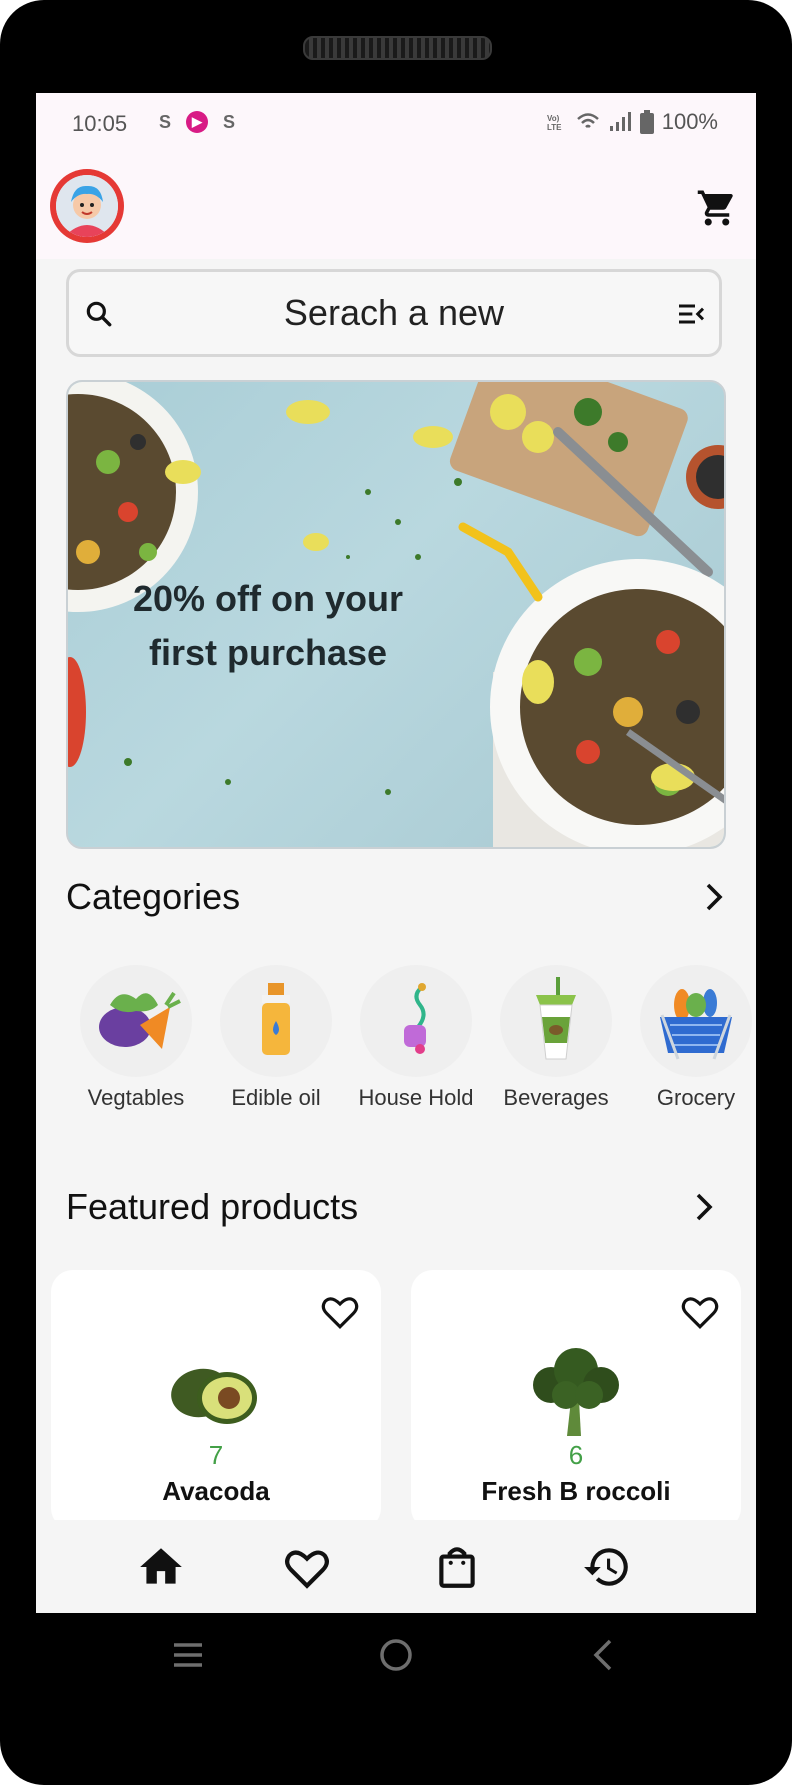 Image resolution: width=792 pixels, height=1785 pixels. What do you see at coordinates (717, 208) in the screenshot?
I see `cart-icon` at bounding box center [717, 208].